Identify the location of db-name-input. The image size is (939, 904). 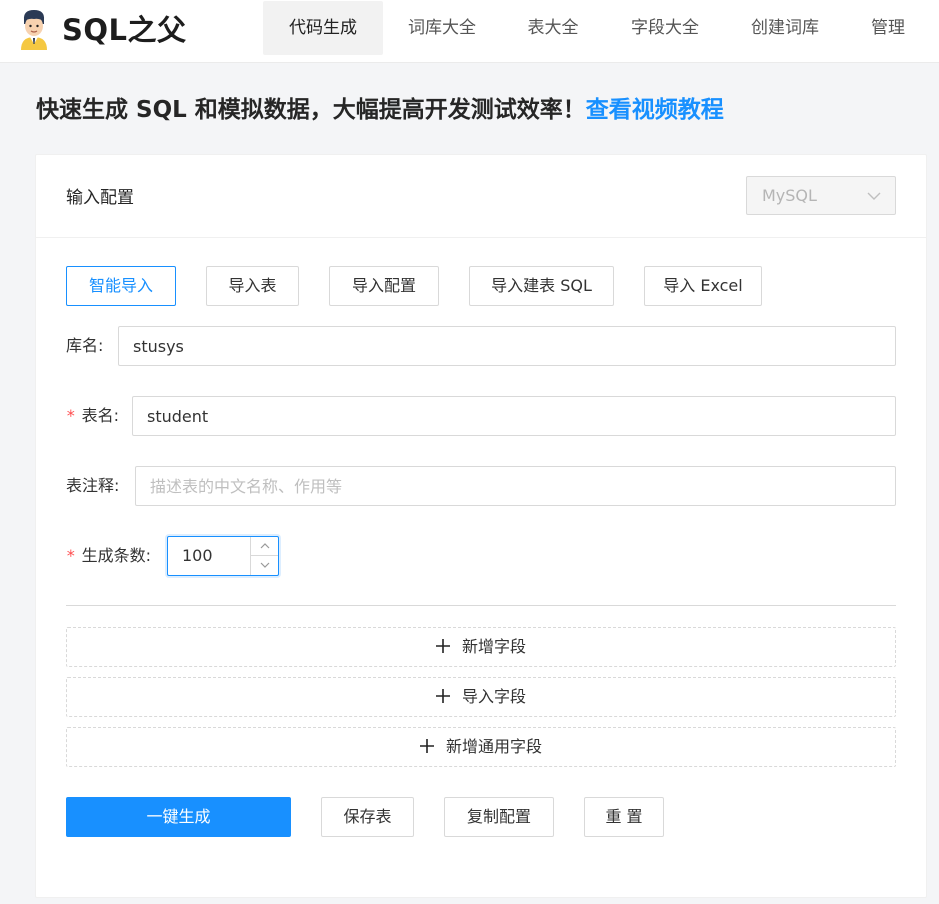
(507, 346).